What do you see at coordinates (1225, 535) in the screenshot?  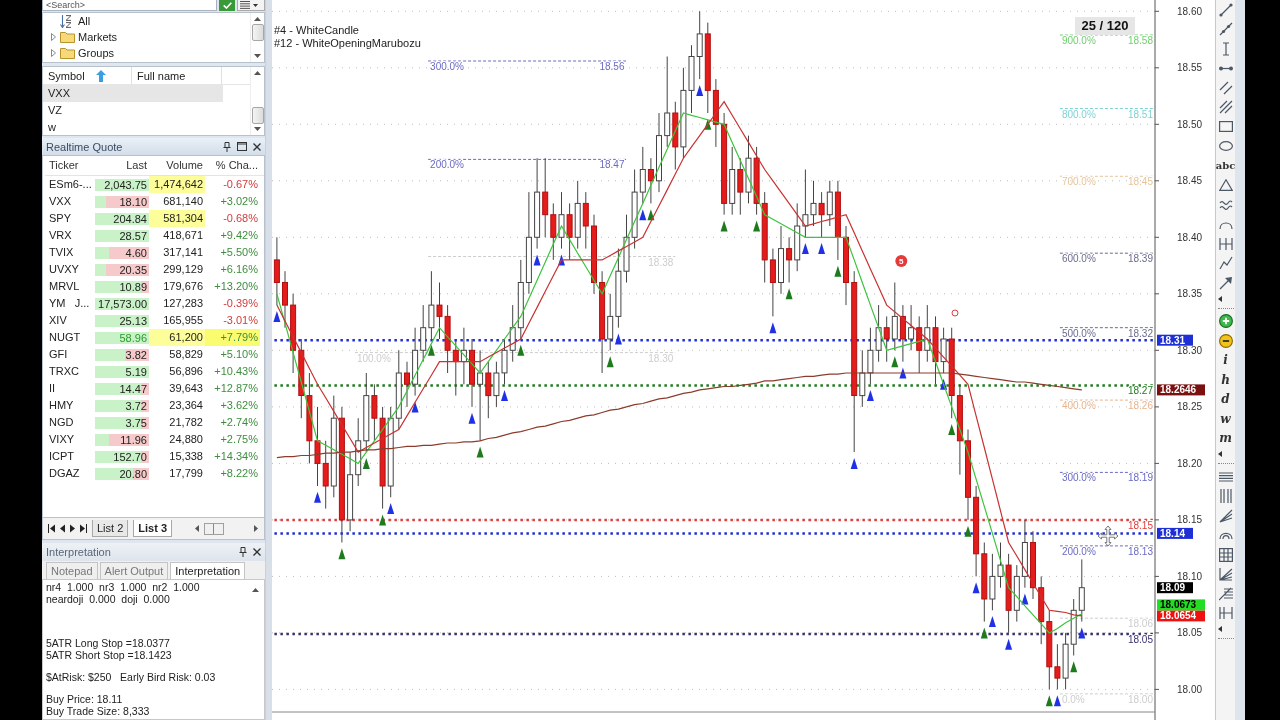 I see `arcs-icon` at bounding box center [1225, 535].